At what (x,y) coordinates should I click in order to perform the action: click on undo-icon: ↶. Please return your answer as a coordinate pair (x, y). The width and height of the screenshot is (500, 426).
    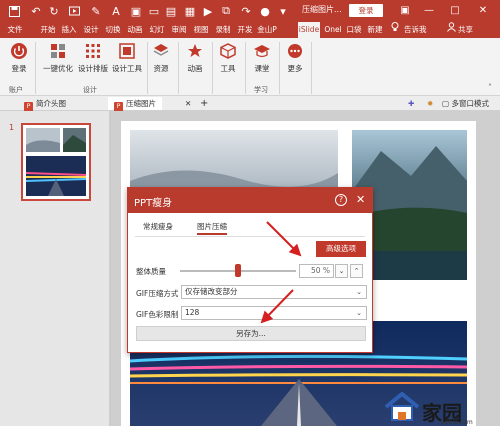
    Looking at the image, I should click on (36, 11).